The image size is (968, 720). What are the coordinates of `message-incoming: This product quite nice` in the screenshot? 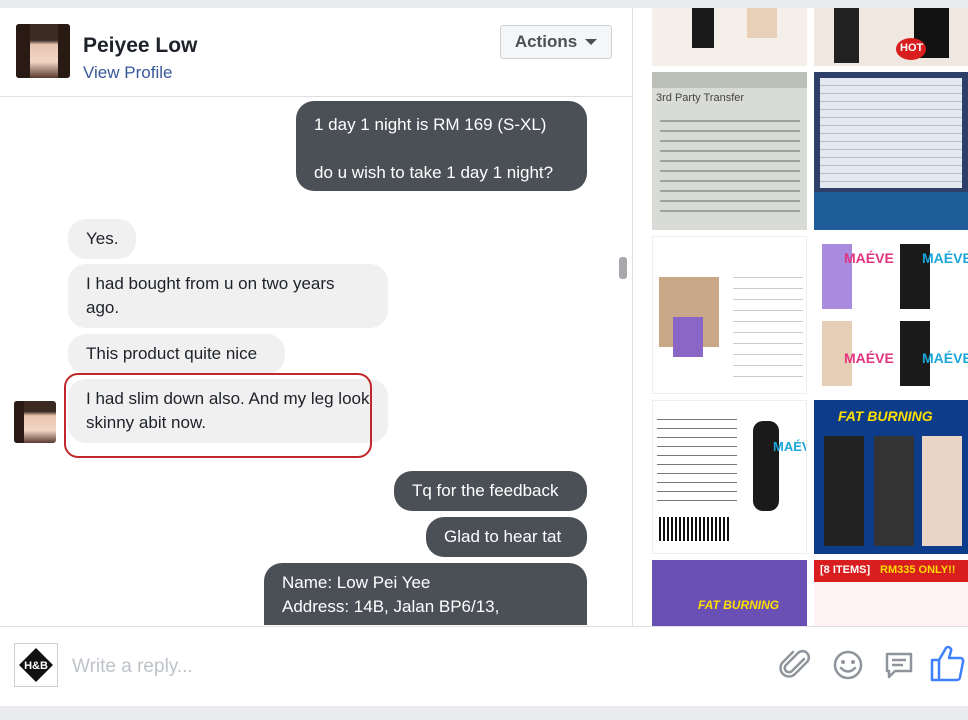 It's located at (176, 354).